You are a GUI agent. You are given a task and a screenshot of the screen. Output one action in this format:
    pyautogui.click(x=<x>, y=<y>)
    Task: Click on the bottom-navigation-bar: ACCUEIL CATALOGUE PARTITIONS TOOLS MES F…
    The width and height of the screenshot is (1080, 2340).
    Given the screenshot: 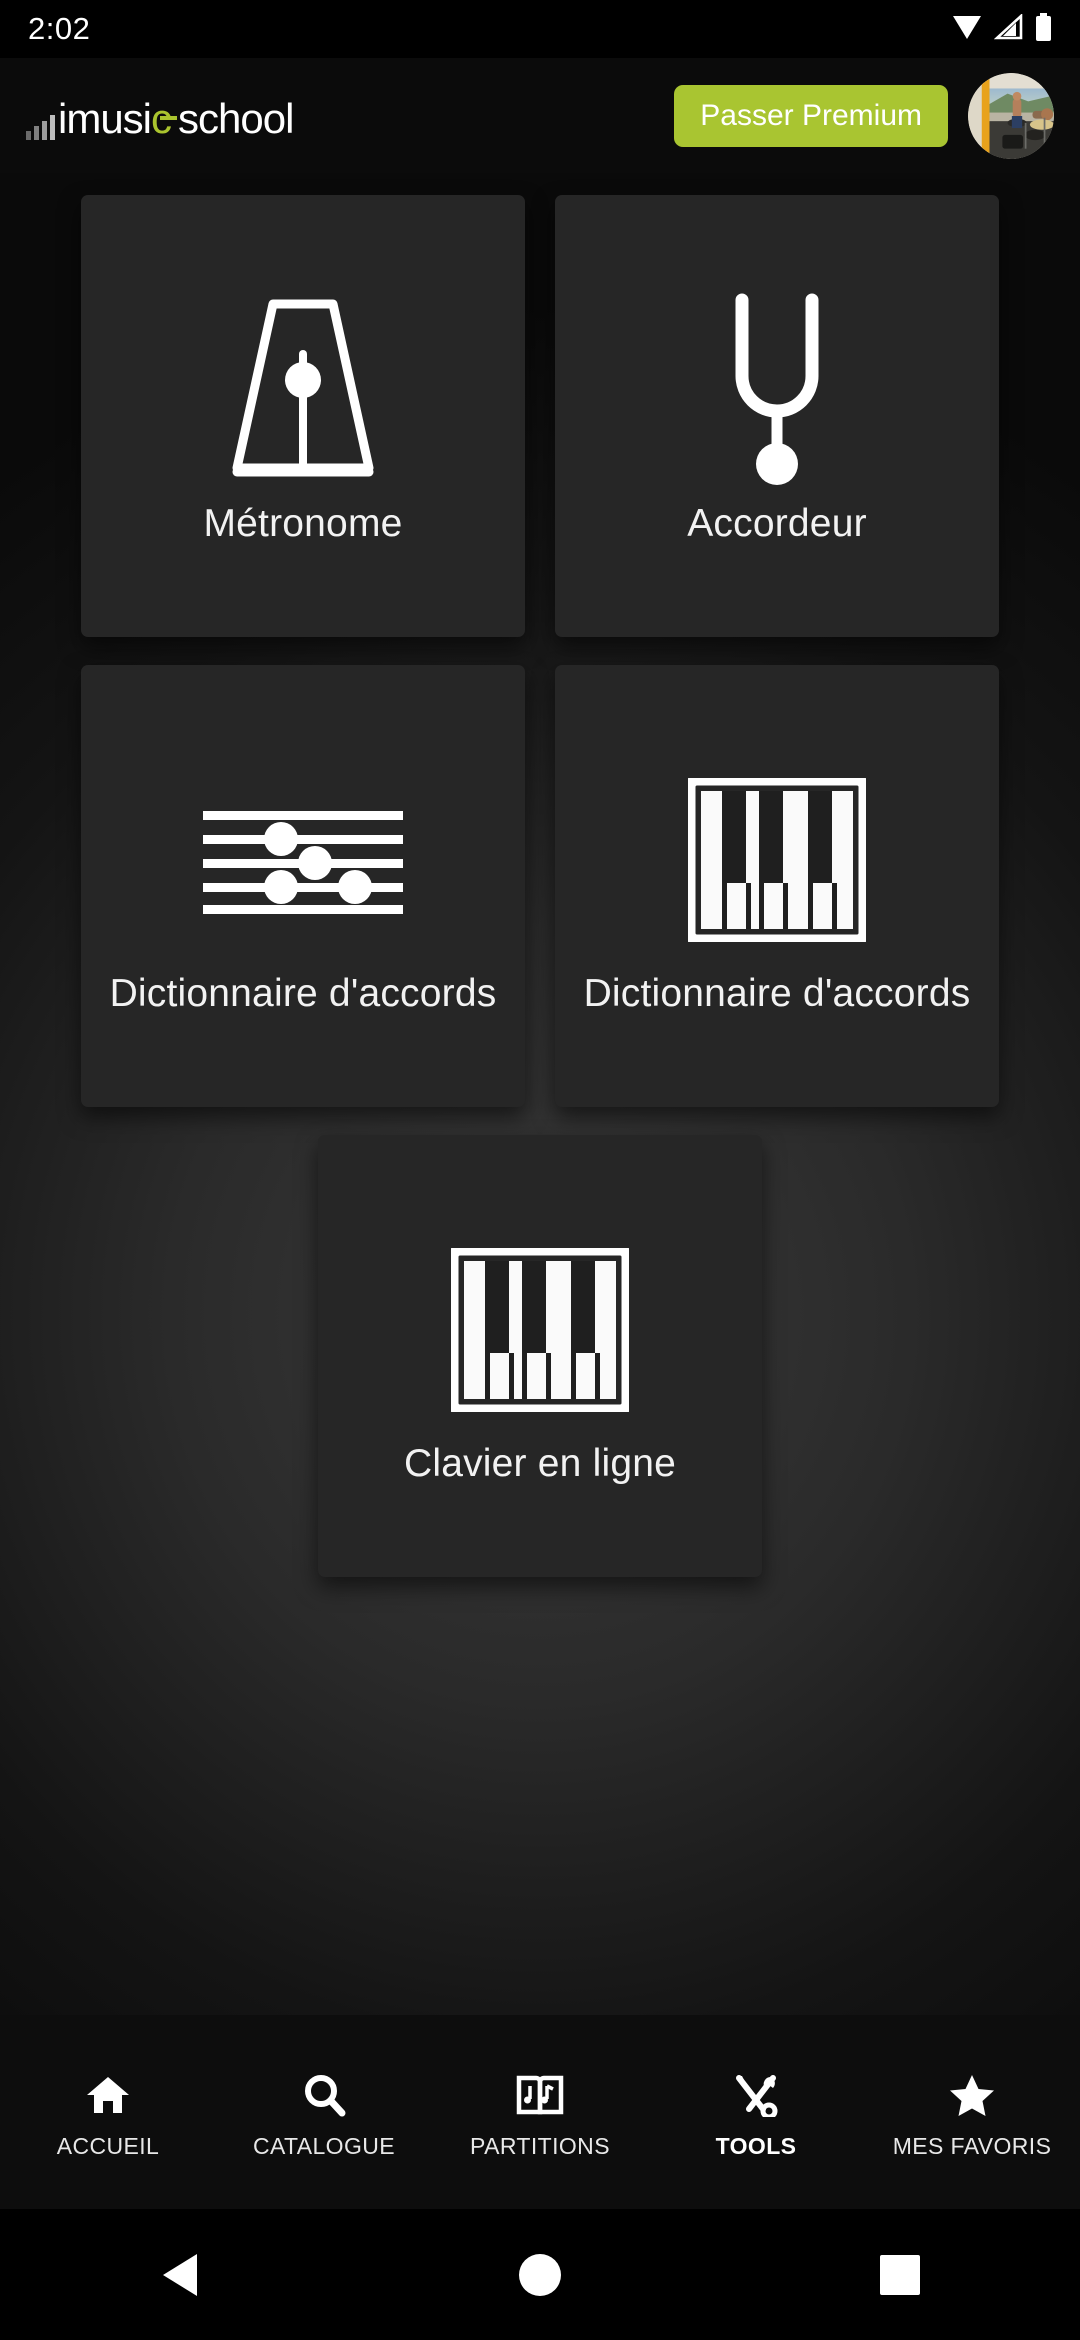 What is the action you would take?
    pyautogui.click(x=540, y=2112)
    